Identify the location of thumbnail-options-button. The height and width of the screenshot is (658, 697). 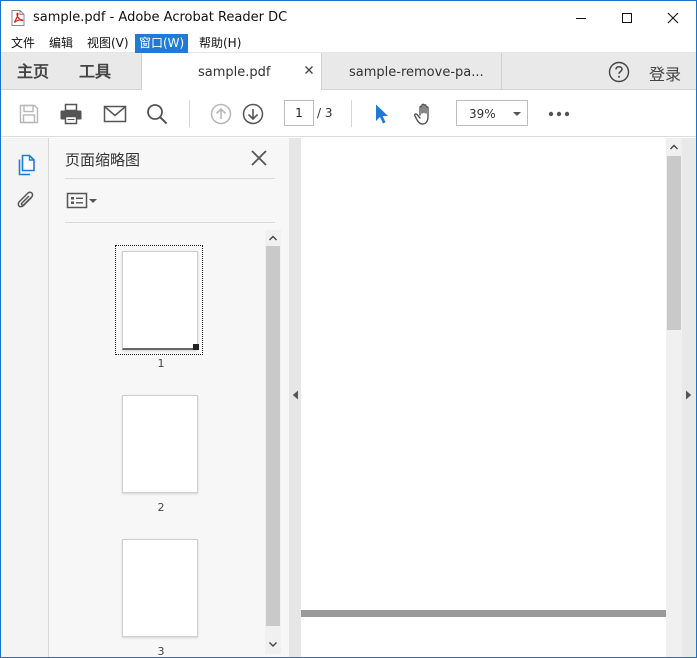
(82, 201).